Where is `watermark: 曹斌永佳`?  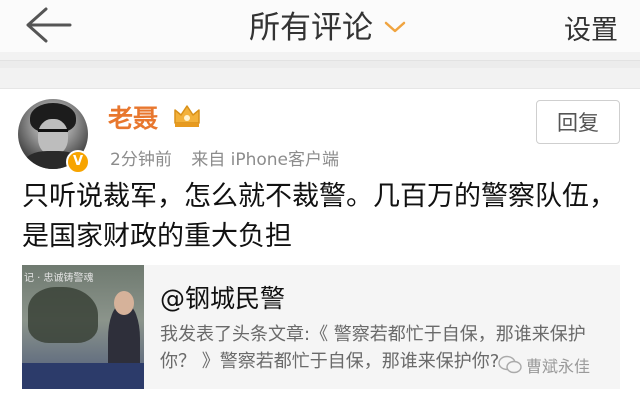 watermark: 曹斌永佳 is located at coordinates (544, 365).